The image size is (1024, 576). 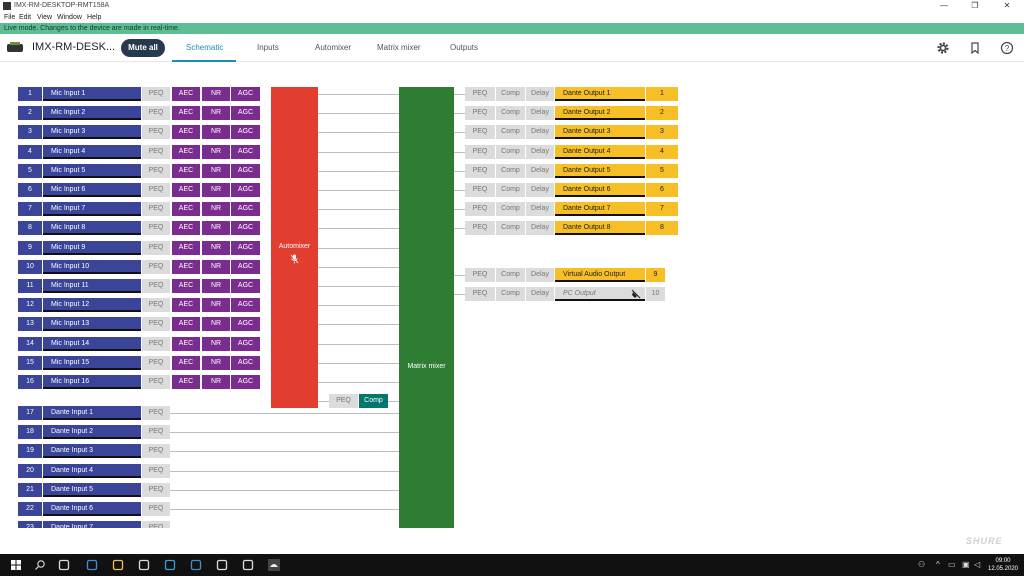 What do you see at coordinates (92, 94) in the screenshot?
I see `input-channel-name: Mic Input 1` at bounding box center [92, 94].